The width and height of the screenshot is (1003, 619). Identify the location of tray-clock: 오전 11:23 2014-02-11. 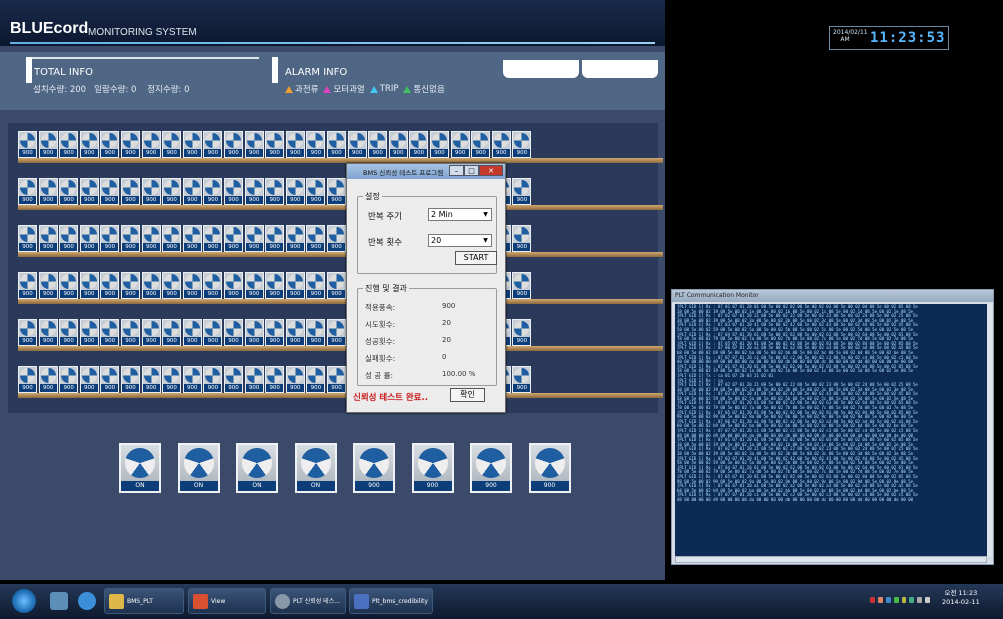
(961, 598).